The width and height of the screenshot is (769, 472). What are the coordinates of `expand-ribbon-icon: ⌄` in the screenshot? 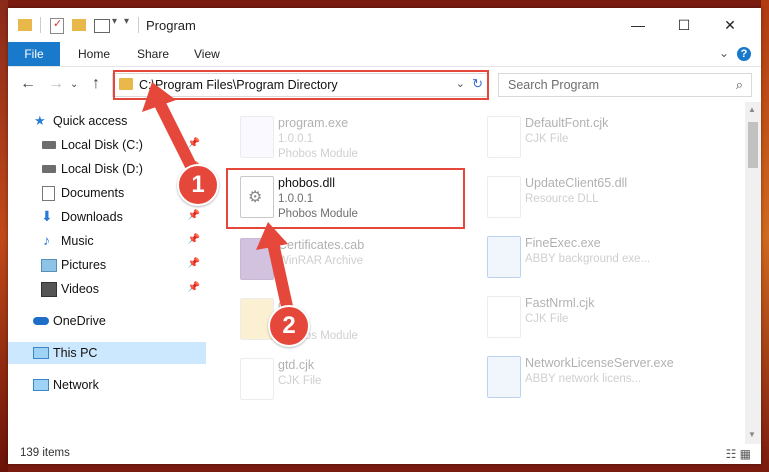 It's located at (724, 53).